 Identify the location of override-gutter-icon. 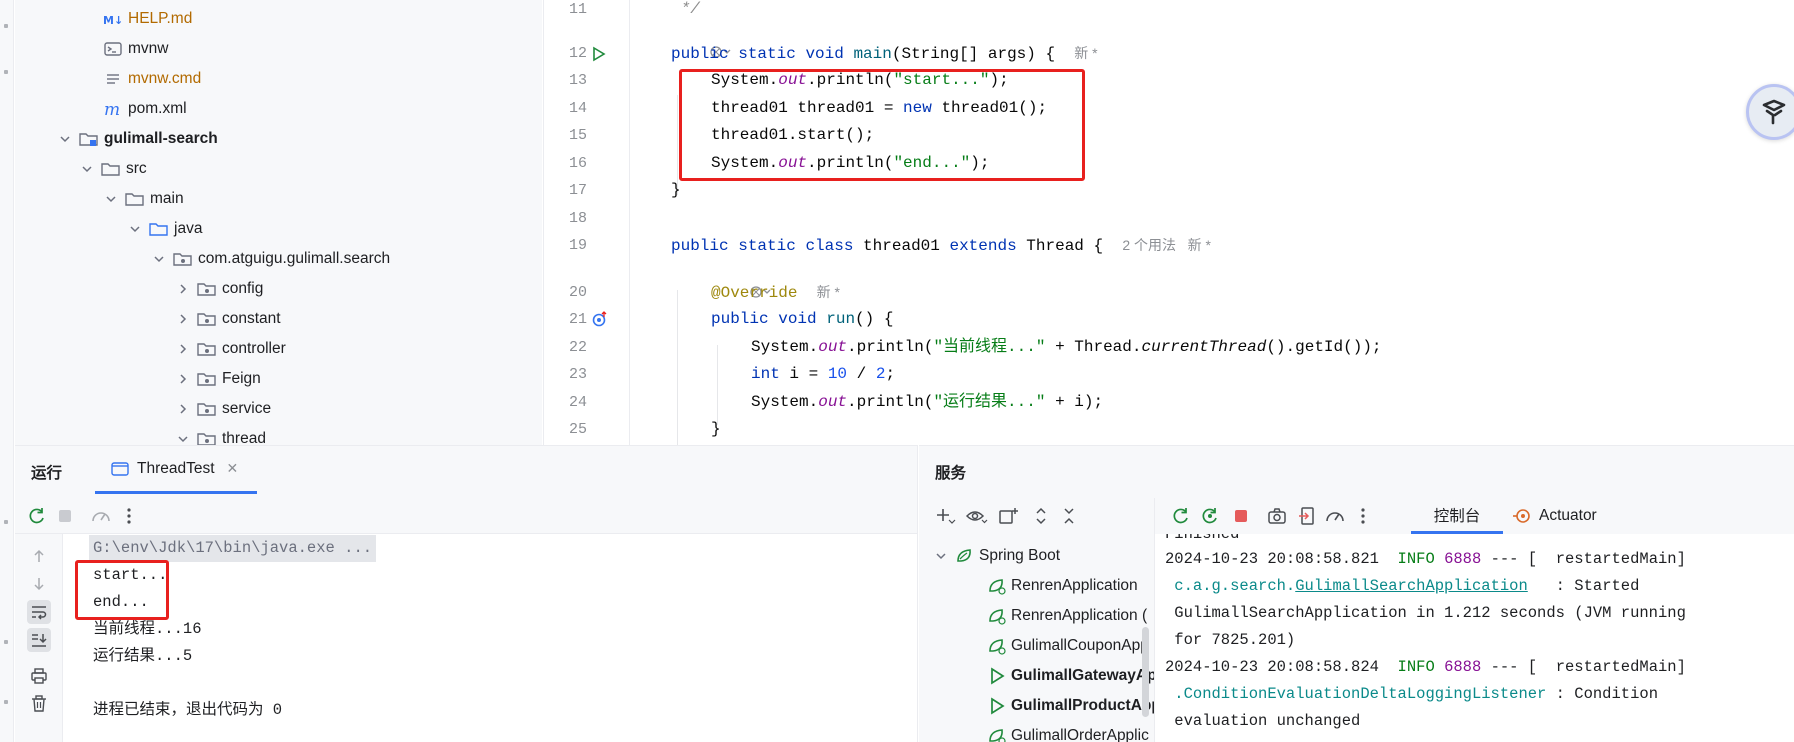
(601, 321).